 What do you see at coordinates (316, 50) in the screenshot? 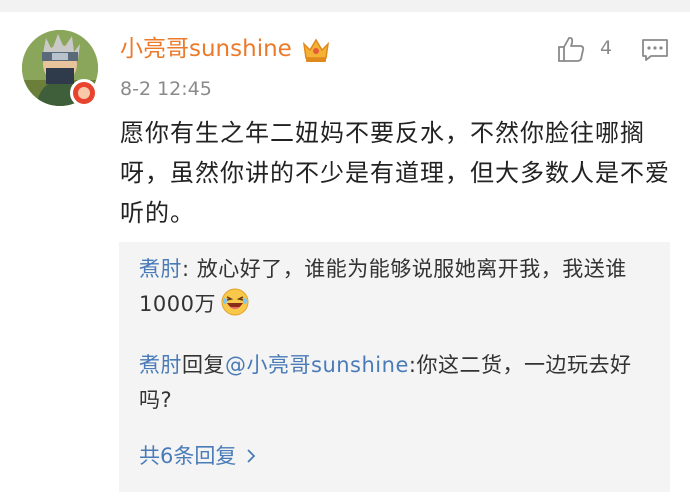
I see `crown-icon` at bounding box center [316, 50].